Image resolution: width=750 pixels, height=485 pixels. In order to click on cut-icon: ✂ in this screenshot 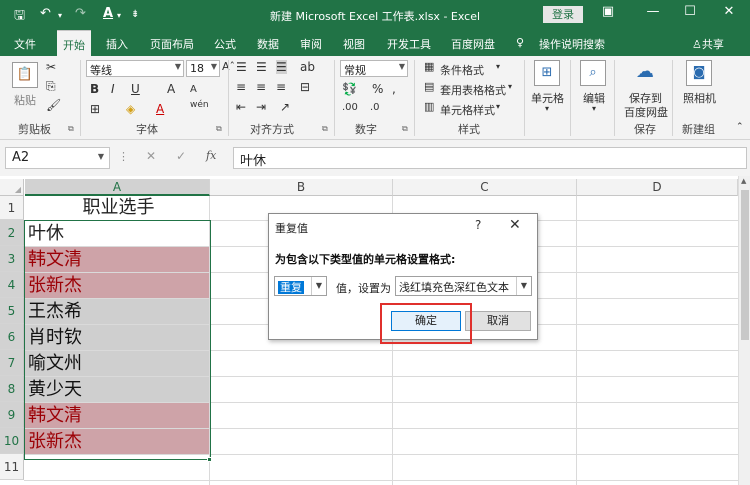, I will do `click(51, 67)`.